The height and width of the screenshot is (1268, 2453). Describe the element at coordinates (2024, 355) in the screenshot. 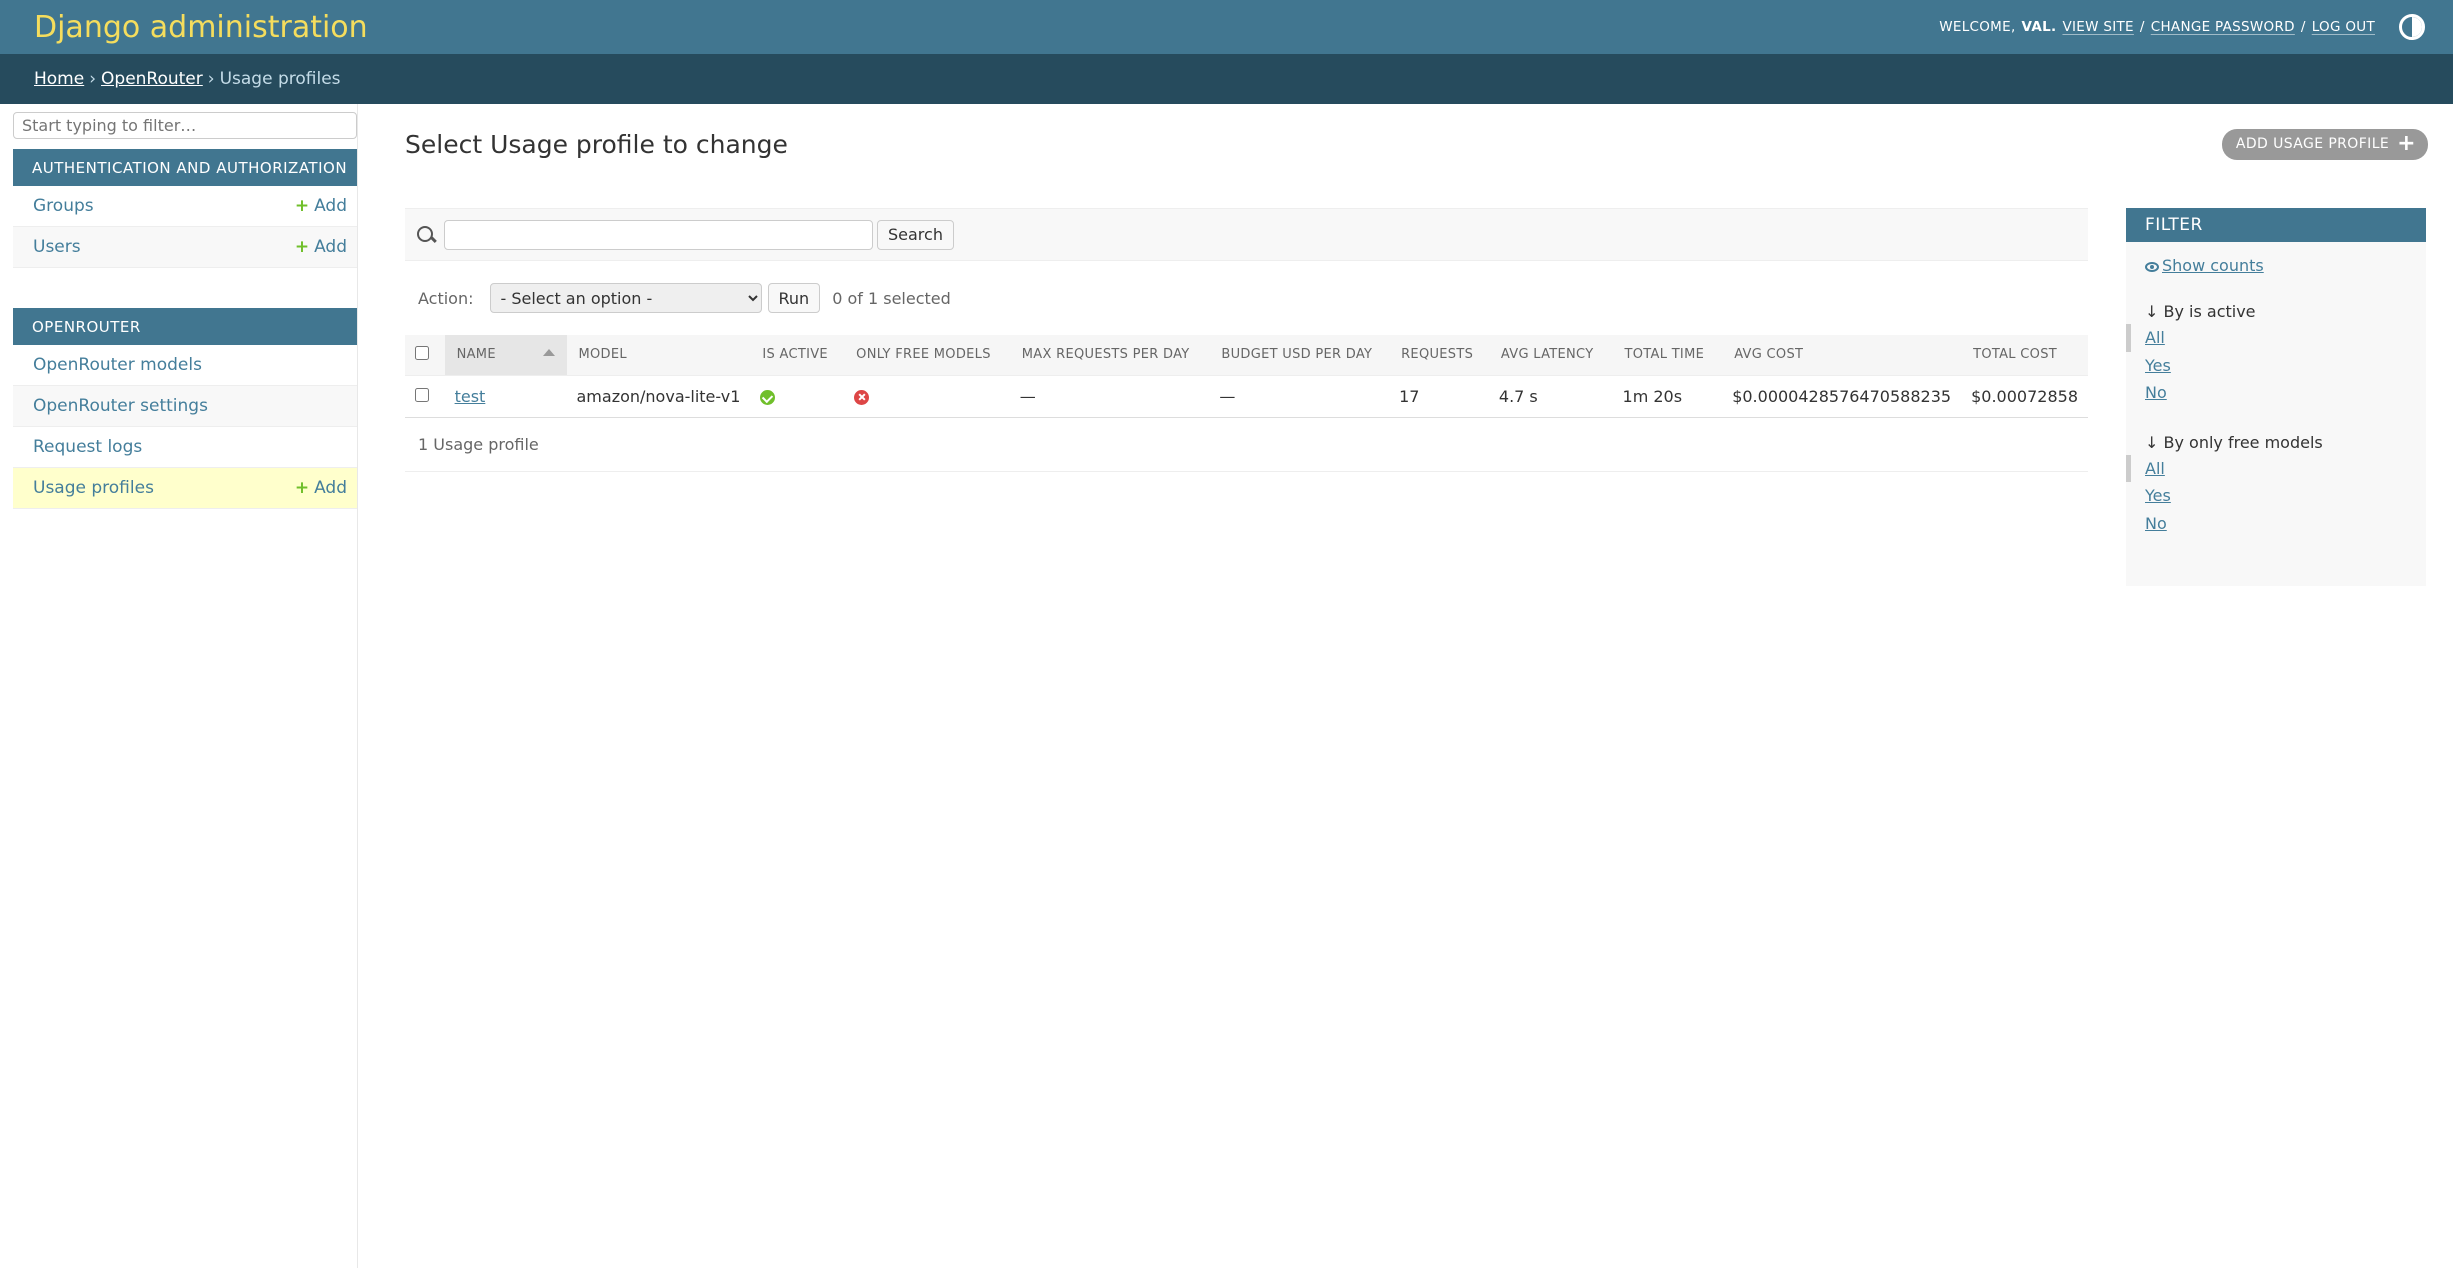

I see `column-header-total-cost: Total cost` at that location.